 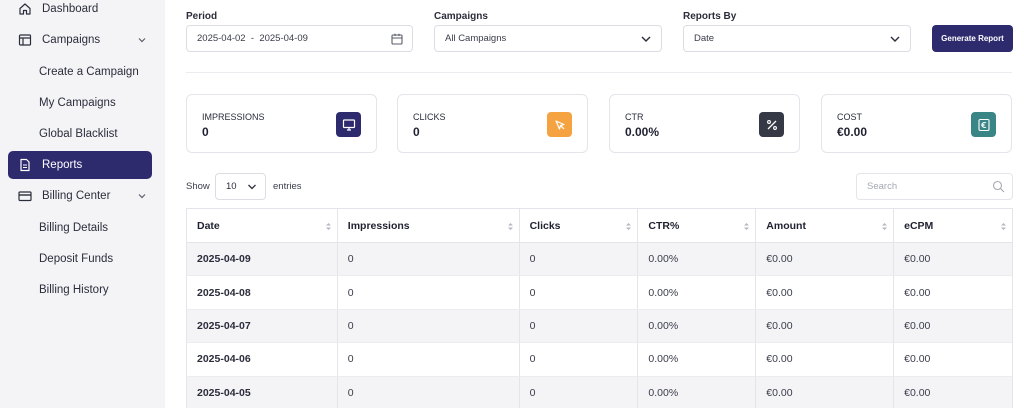 I want to click on search-placeholder: Search, so click(x=882, y=186).